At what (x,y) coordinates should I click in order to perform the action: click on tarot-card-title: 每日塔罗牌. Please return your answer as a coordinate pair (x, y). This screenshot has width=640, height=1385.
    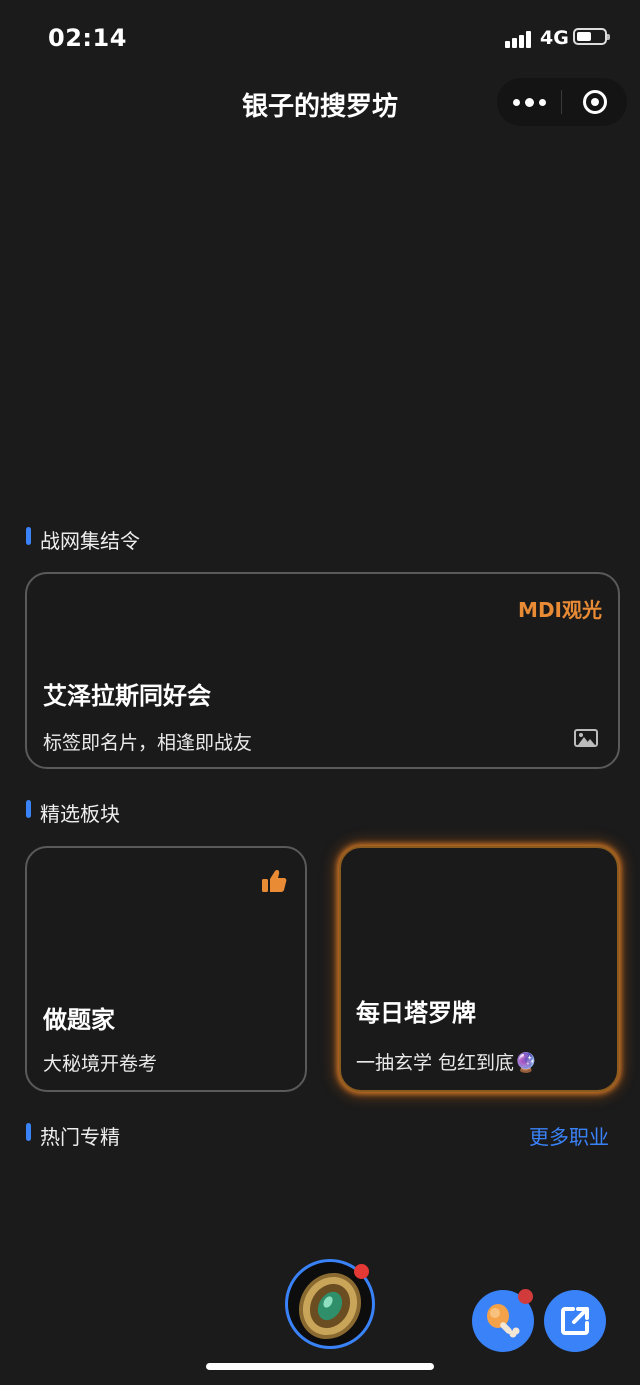
    Looking at the image, I should click on (416, 1013).